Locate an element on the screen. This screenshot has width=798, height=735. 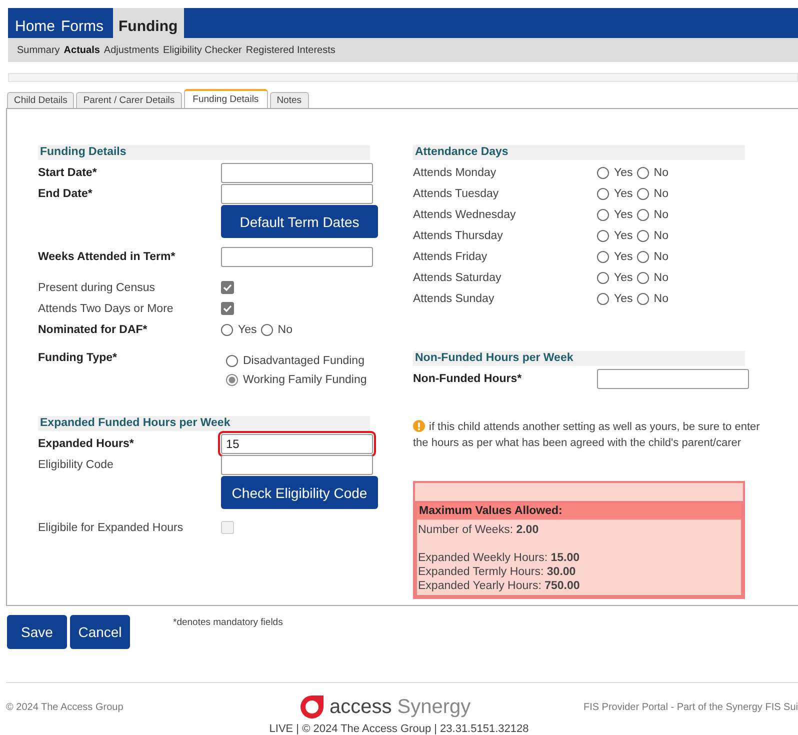
warning-icon is located at coordinates (419, 426).